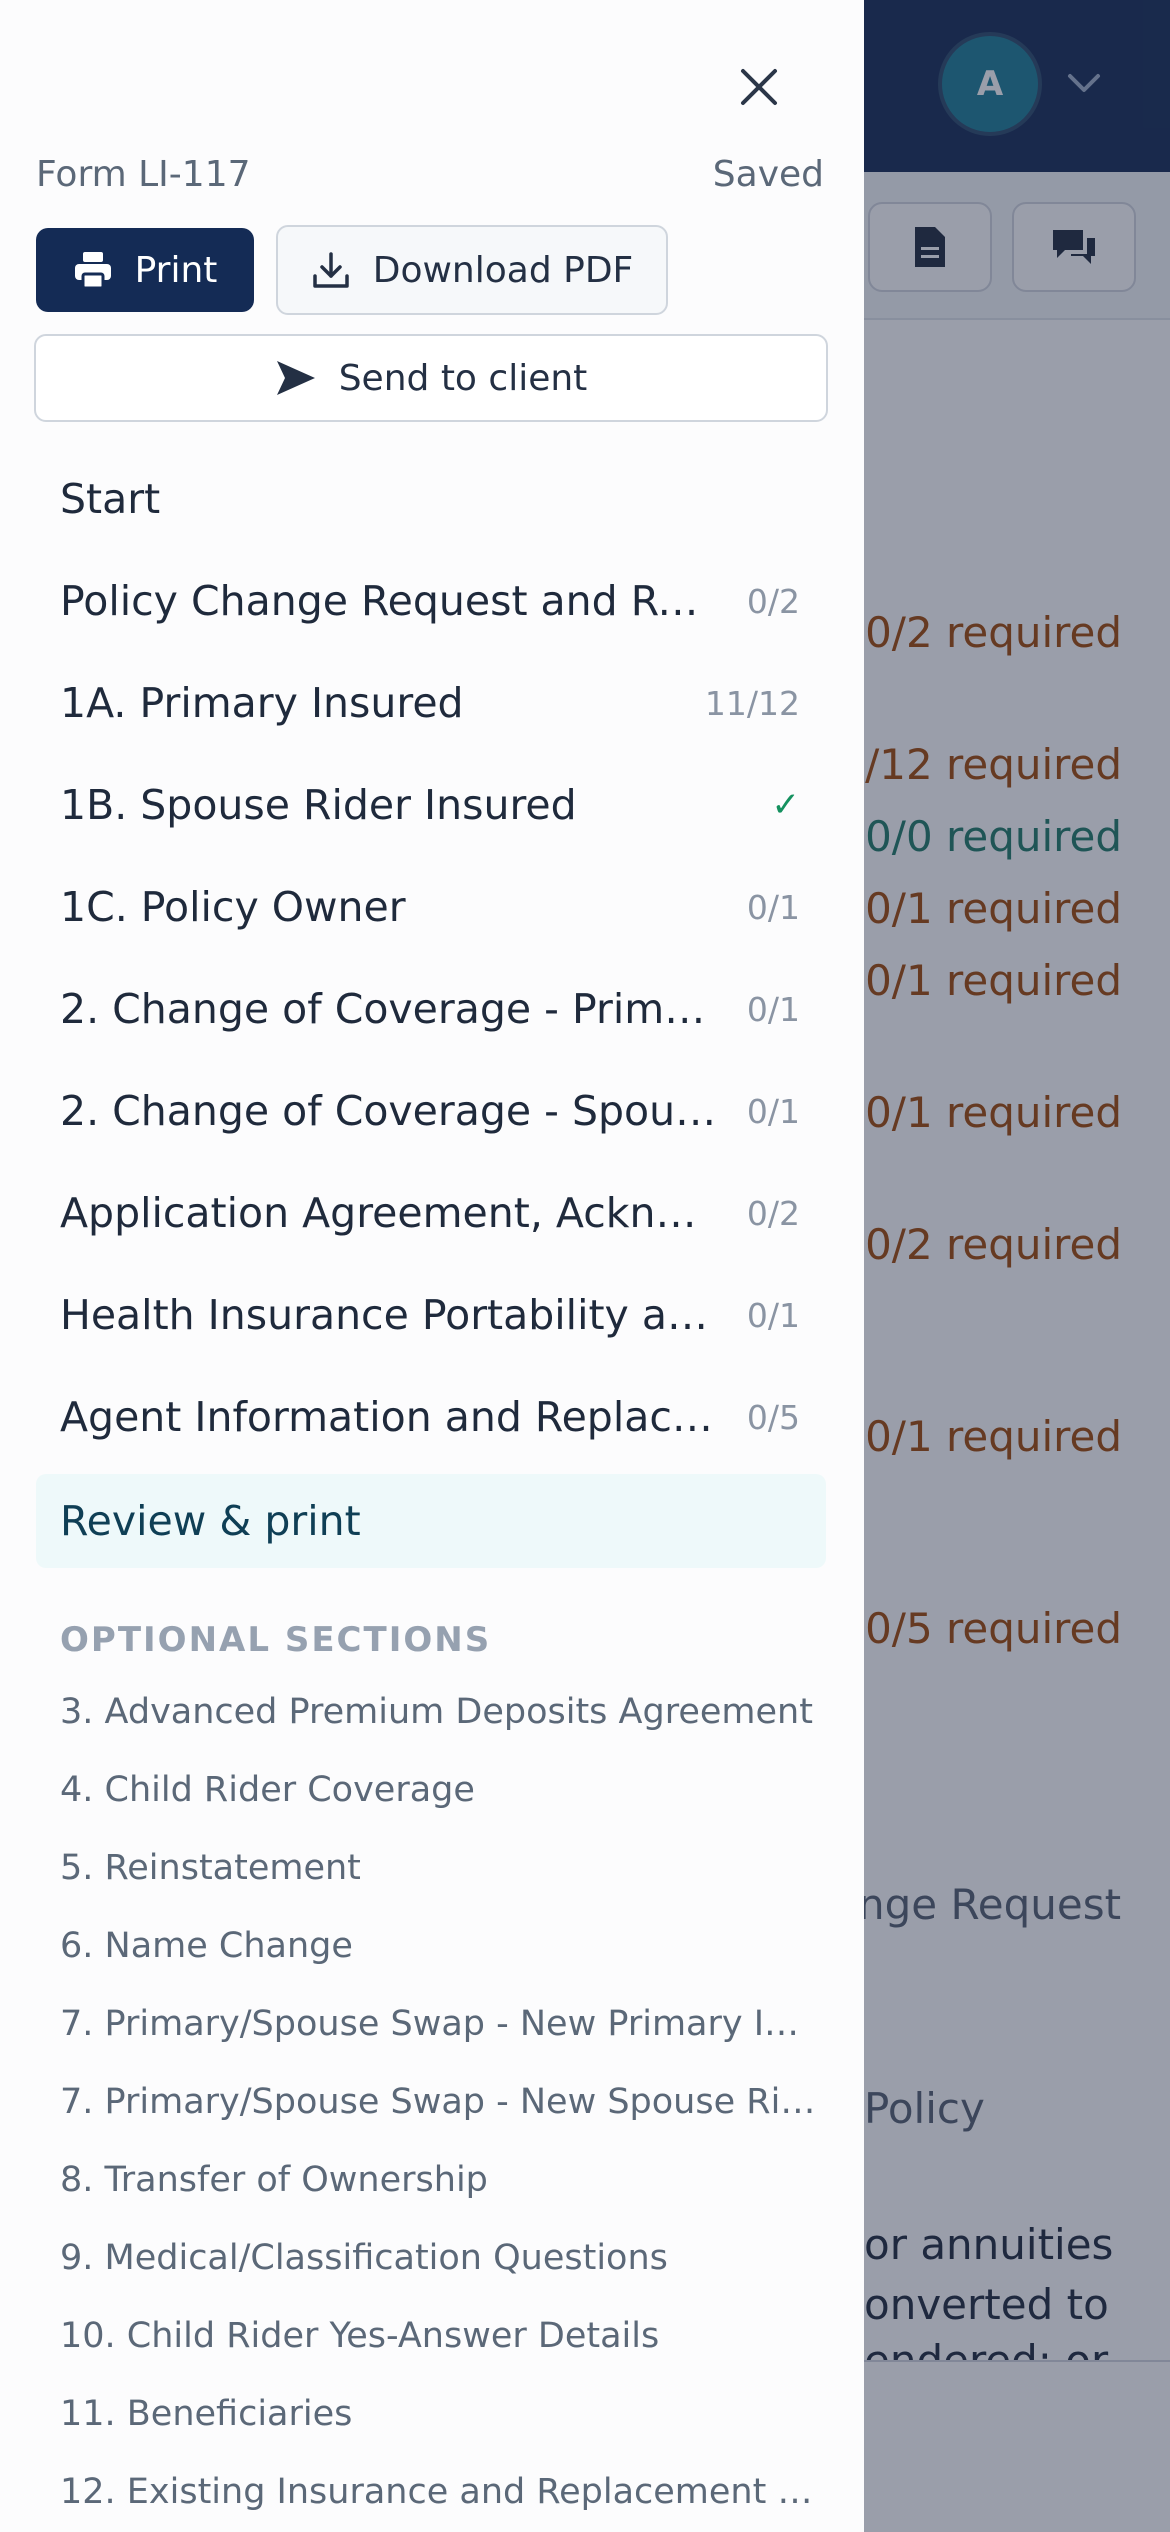  I want to click on nav-item-policy-owner: 1C. Policy Owner 0/1, so click(431, 907).